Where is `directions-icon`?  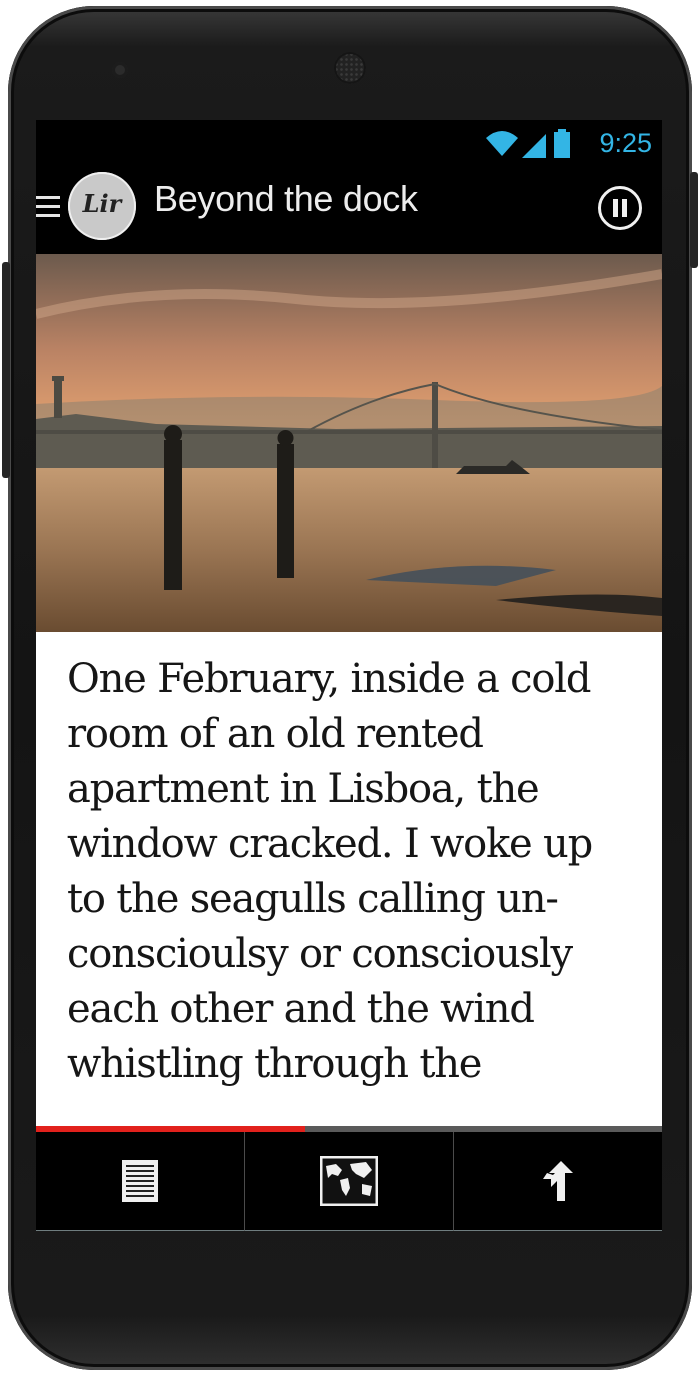
directions-icon is located at coordinates (558, 1181).